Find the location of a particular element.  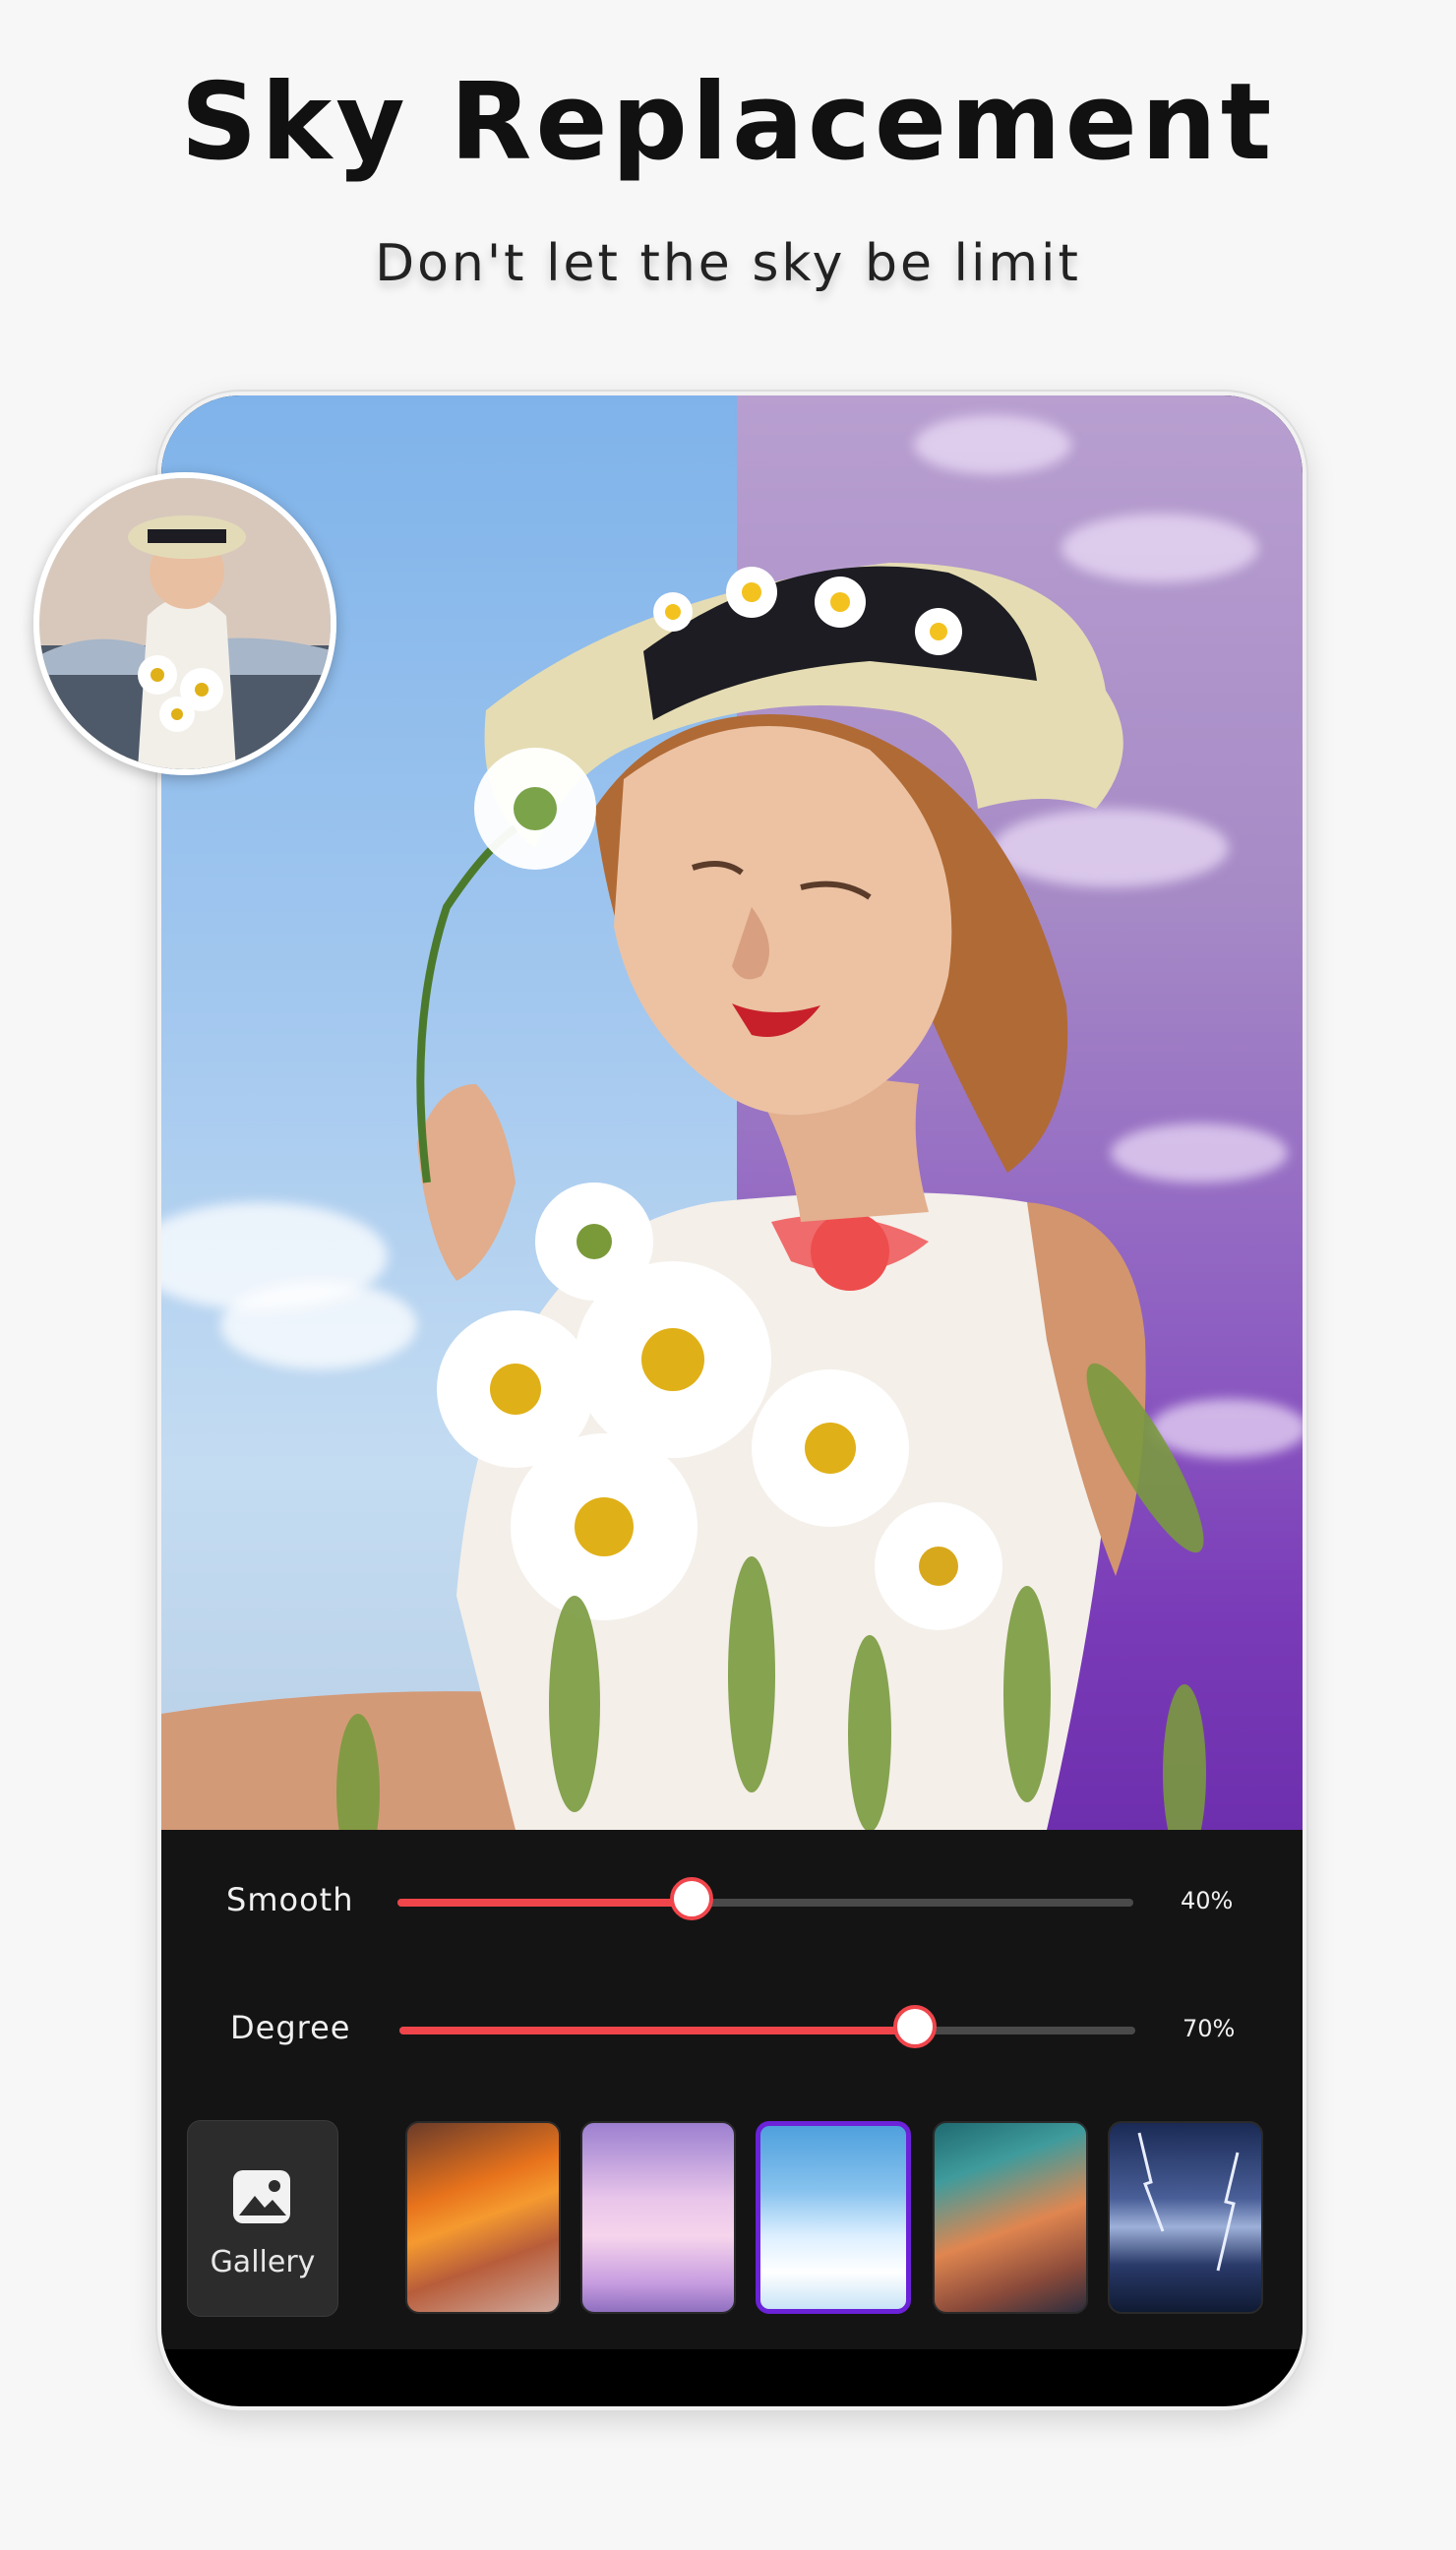

degree-slider-fill is located at coordinates (657, 2030).